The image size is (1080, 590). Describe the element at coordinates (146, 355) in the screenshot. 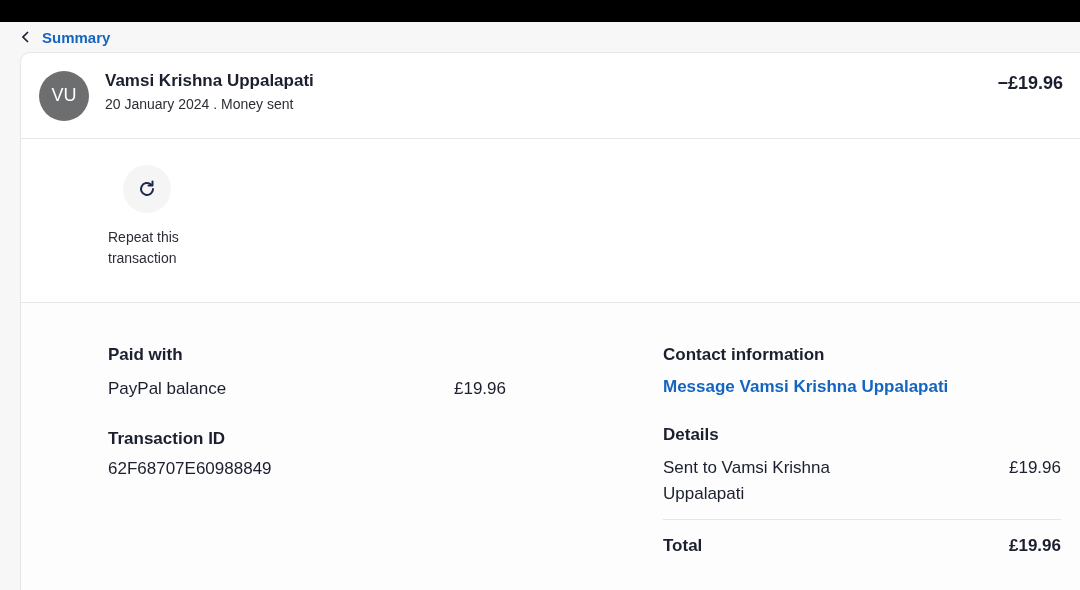

I see `section-heading: Paid with` at that location.